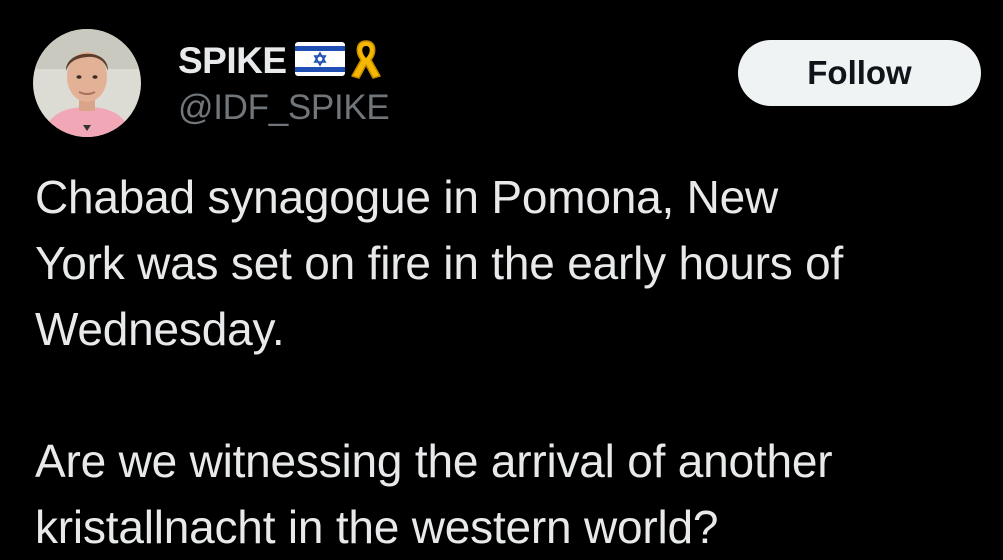 This screenshot has height=560, width=1003. What do you see at coordinates (319, 61) in the screenshot?
I see `israel-flag-icon` at bounding box center [319, 61].